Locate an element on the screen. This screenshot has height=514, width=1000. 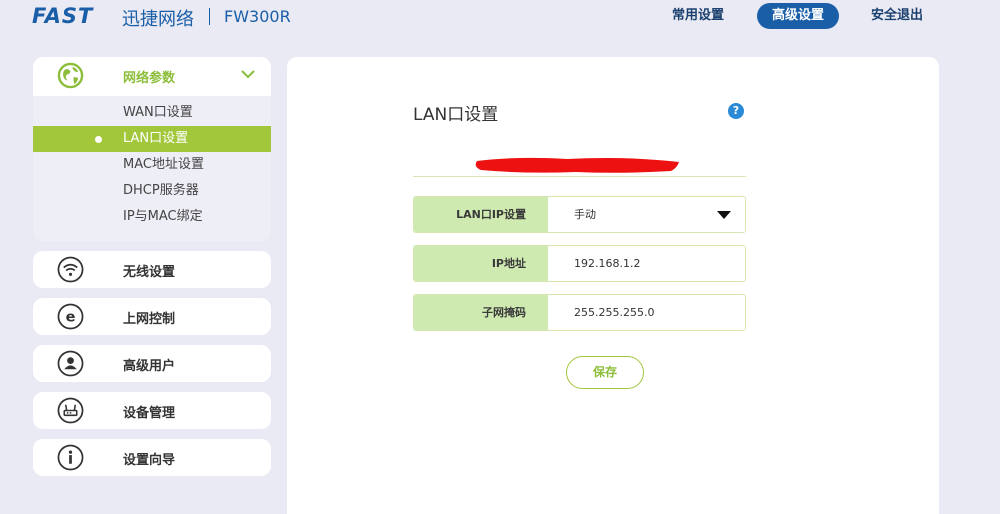
submenu-label: LAN口设置 is located at coordinates (156, 138).